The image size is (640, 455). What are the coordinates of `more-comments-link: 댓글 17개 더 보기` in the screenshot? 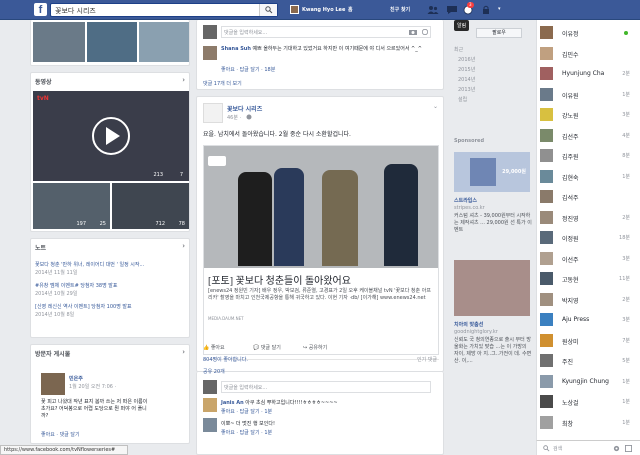 It's located at (222, 83).